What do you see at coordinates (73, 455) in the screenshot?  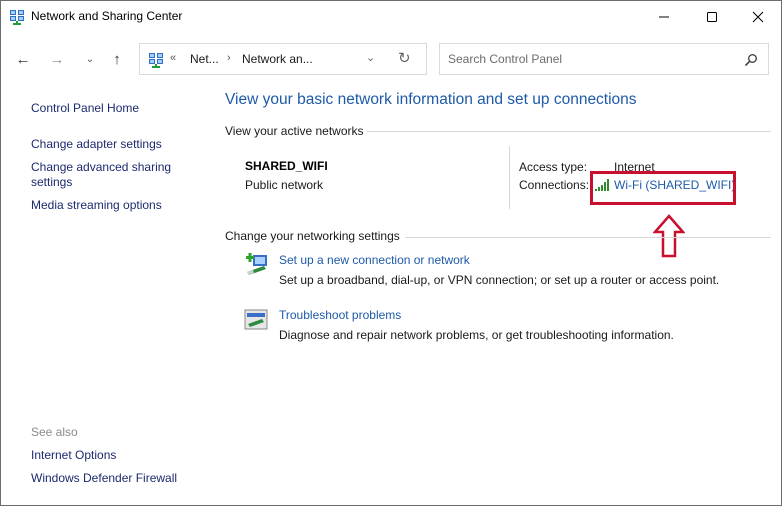 I see `internet-options-link: Internet Options` at bounding box center [73, 455].